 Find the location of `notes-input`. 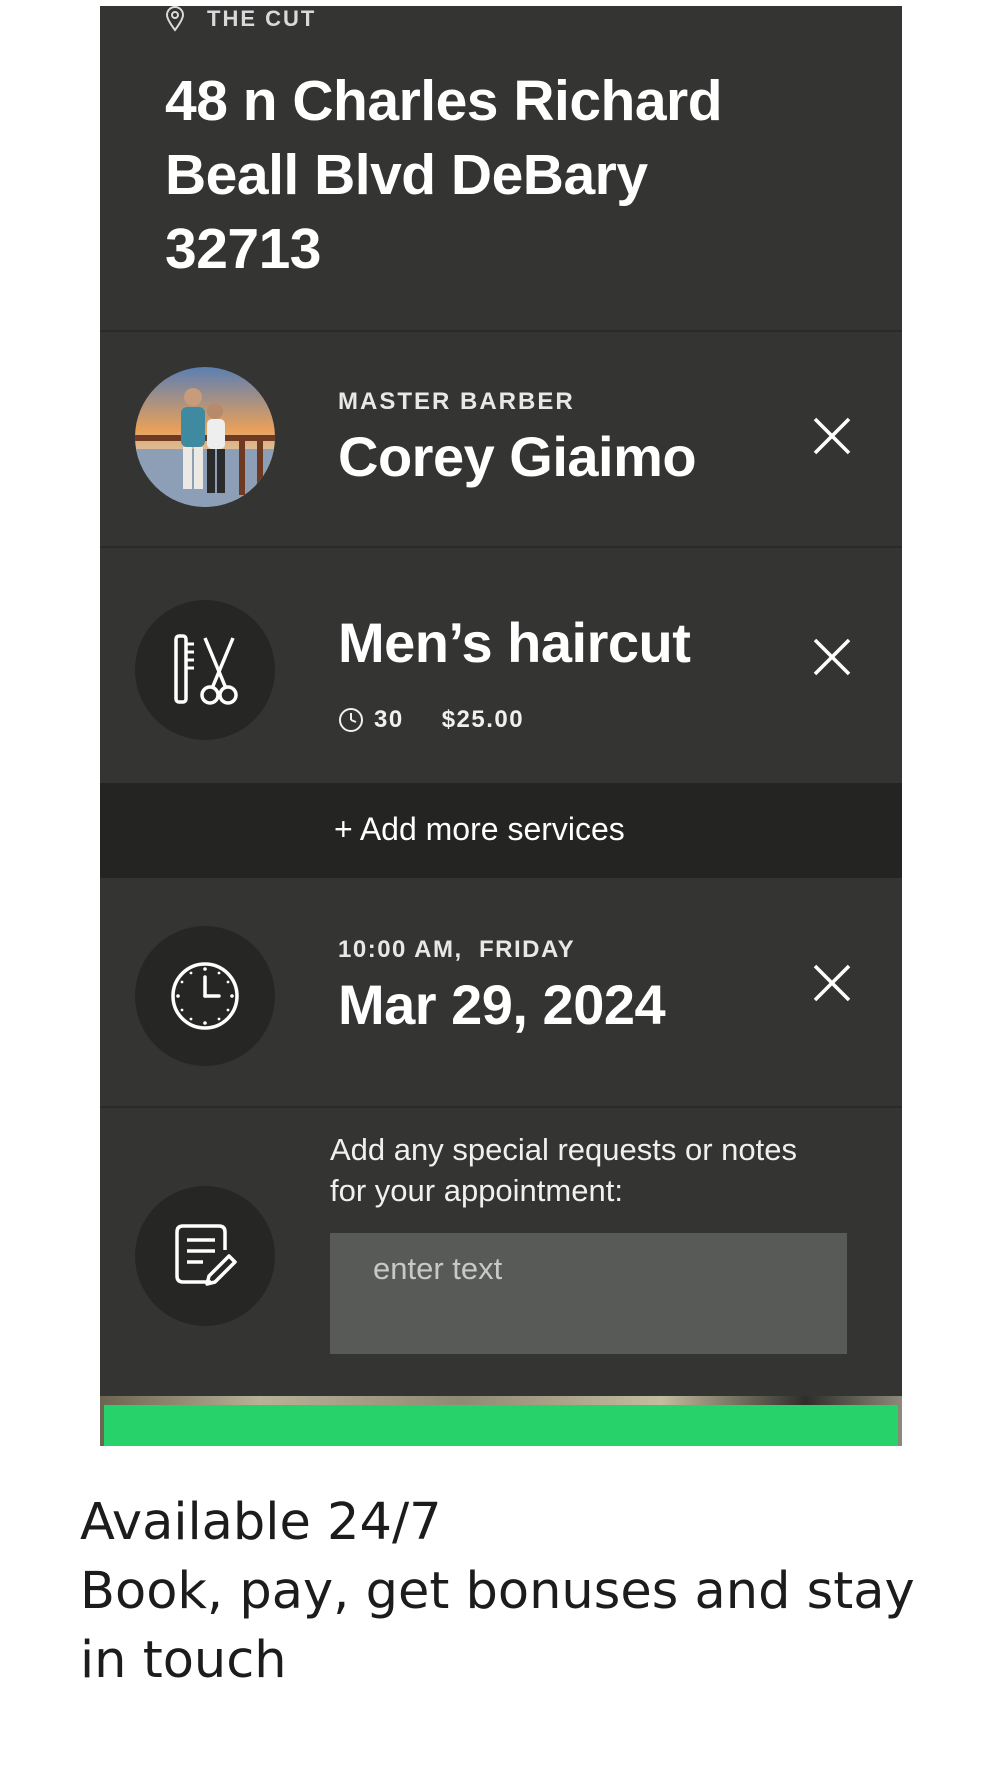

notes-input is located at coordinates (588, 1293).